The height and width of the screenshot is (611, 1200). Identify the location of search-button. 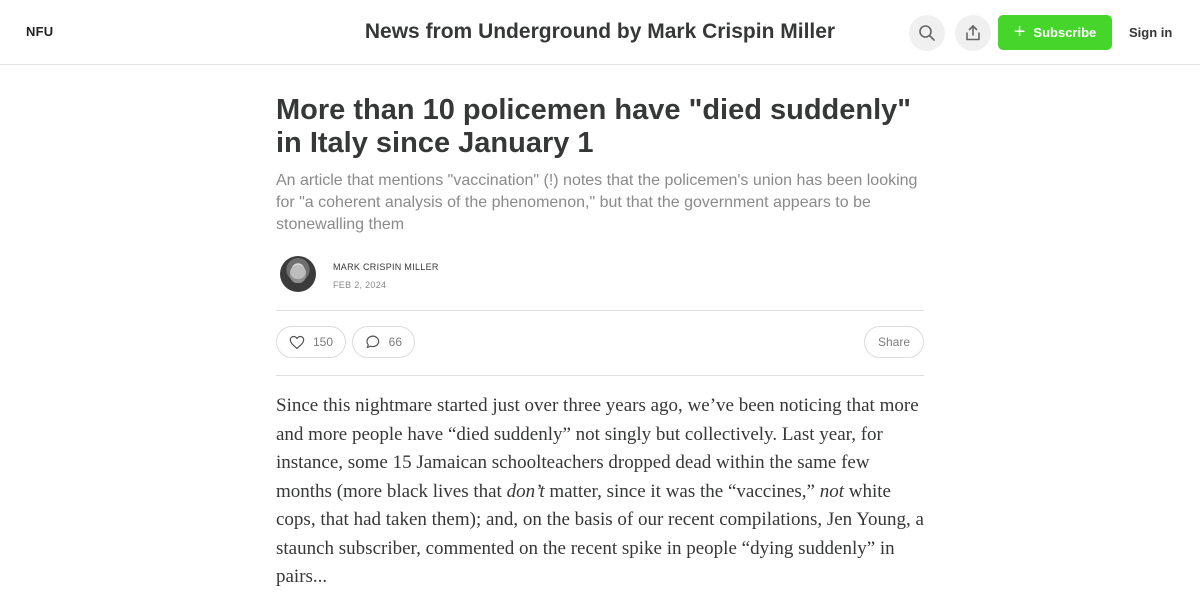
(927, 33).